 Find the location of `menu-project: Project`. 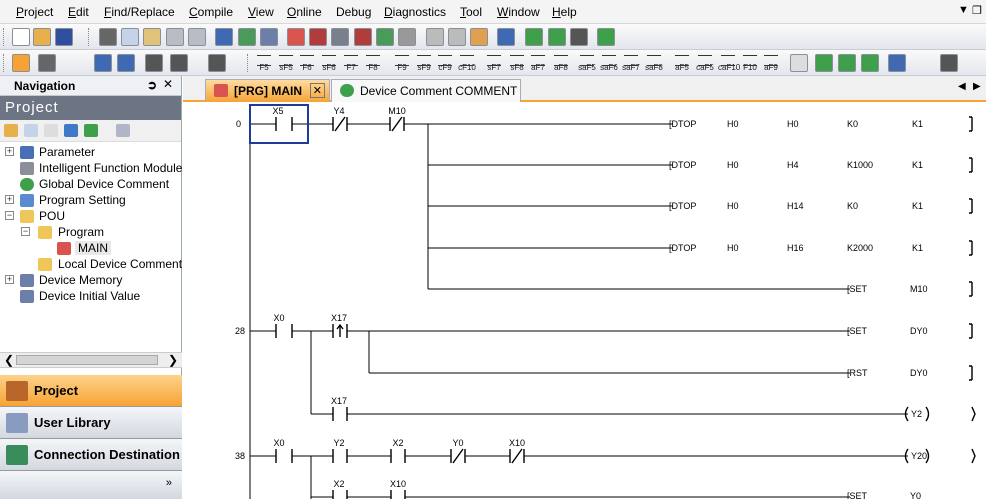

menu-project: Project is located at coordinates (34, 12).